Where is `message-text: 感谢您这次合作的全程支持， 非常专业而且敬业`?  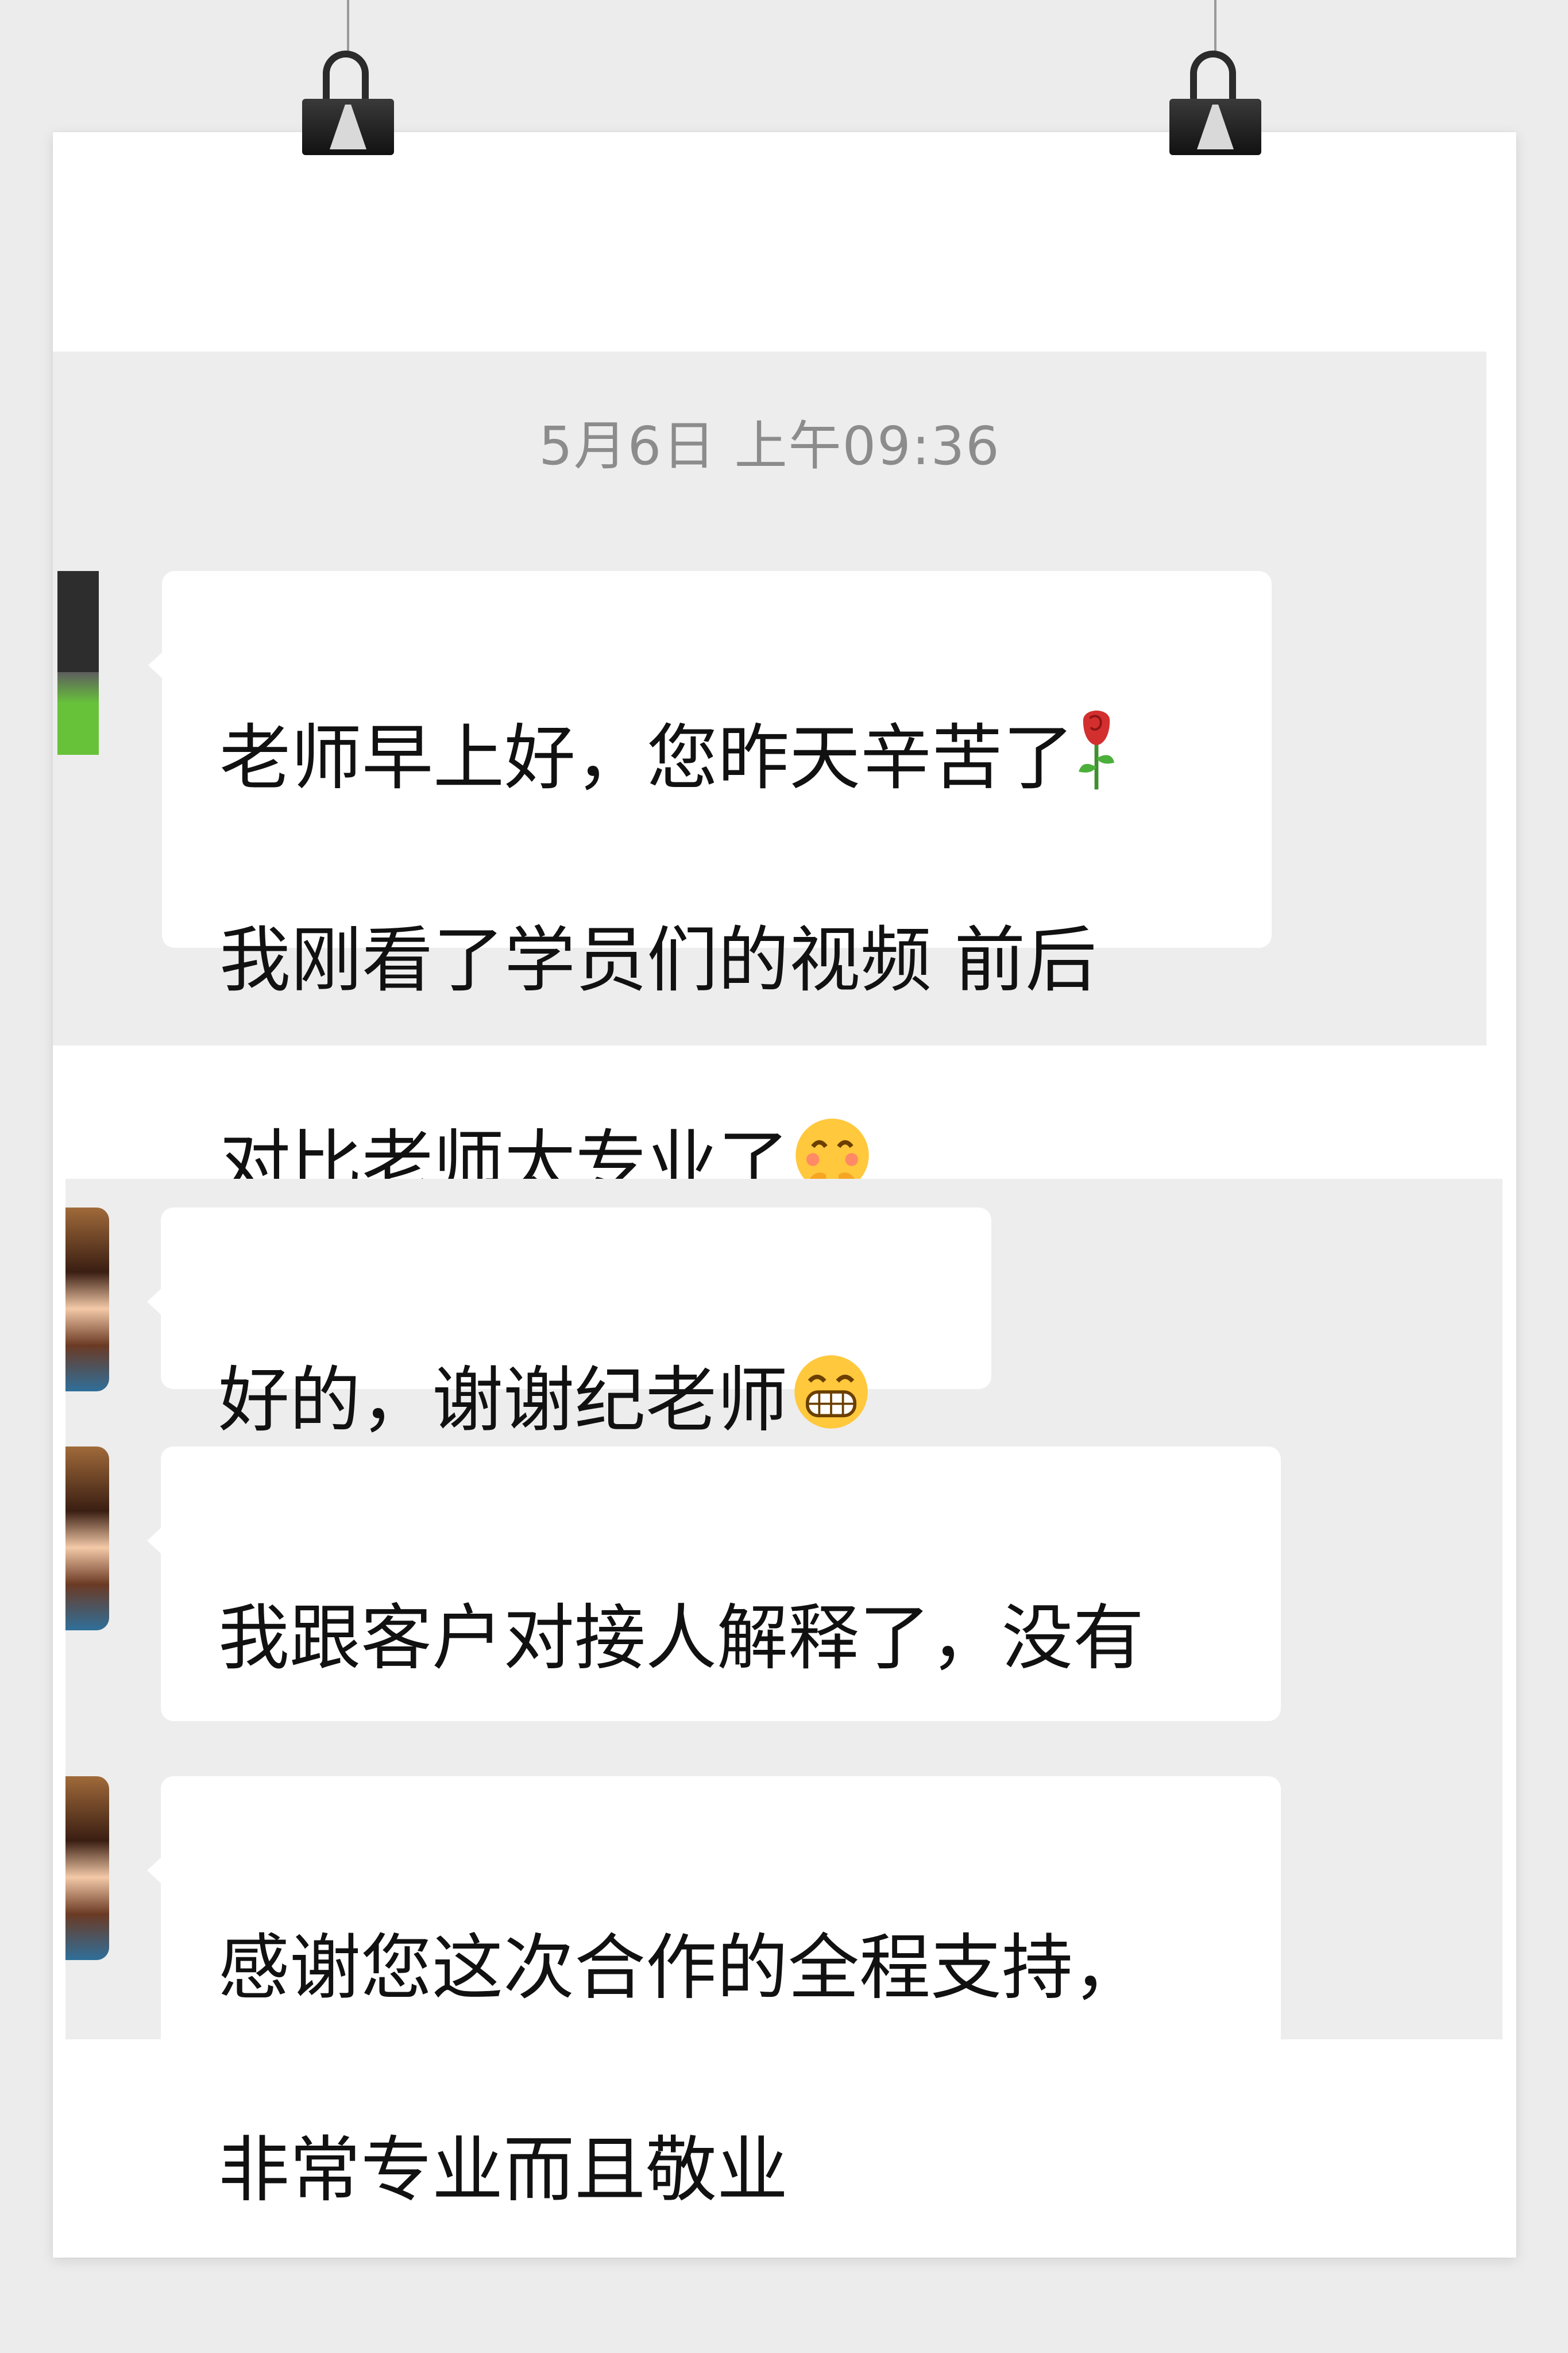
message-text: 感谢您这次合作的全程支持， 非常专业而且敬业 is located at coordinates (681, 2069).